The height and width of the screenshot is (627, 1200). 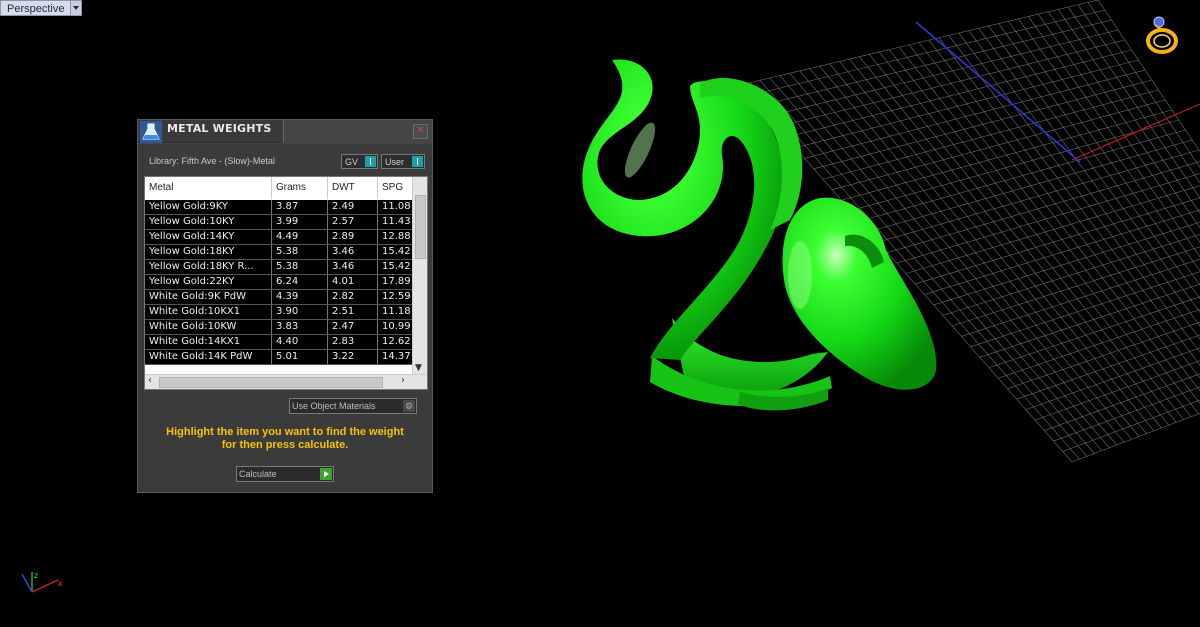 I want to click on metal-cell: White Gold:10KW, so click(x=208, y=327).